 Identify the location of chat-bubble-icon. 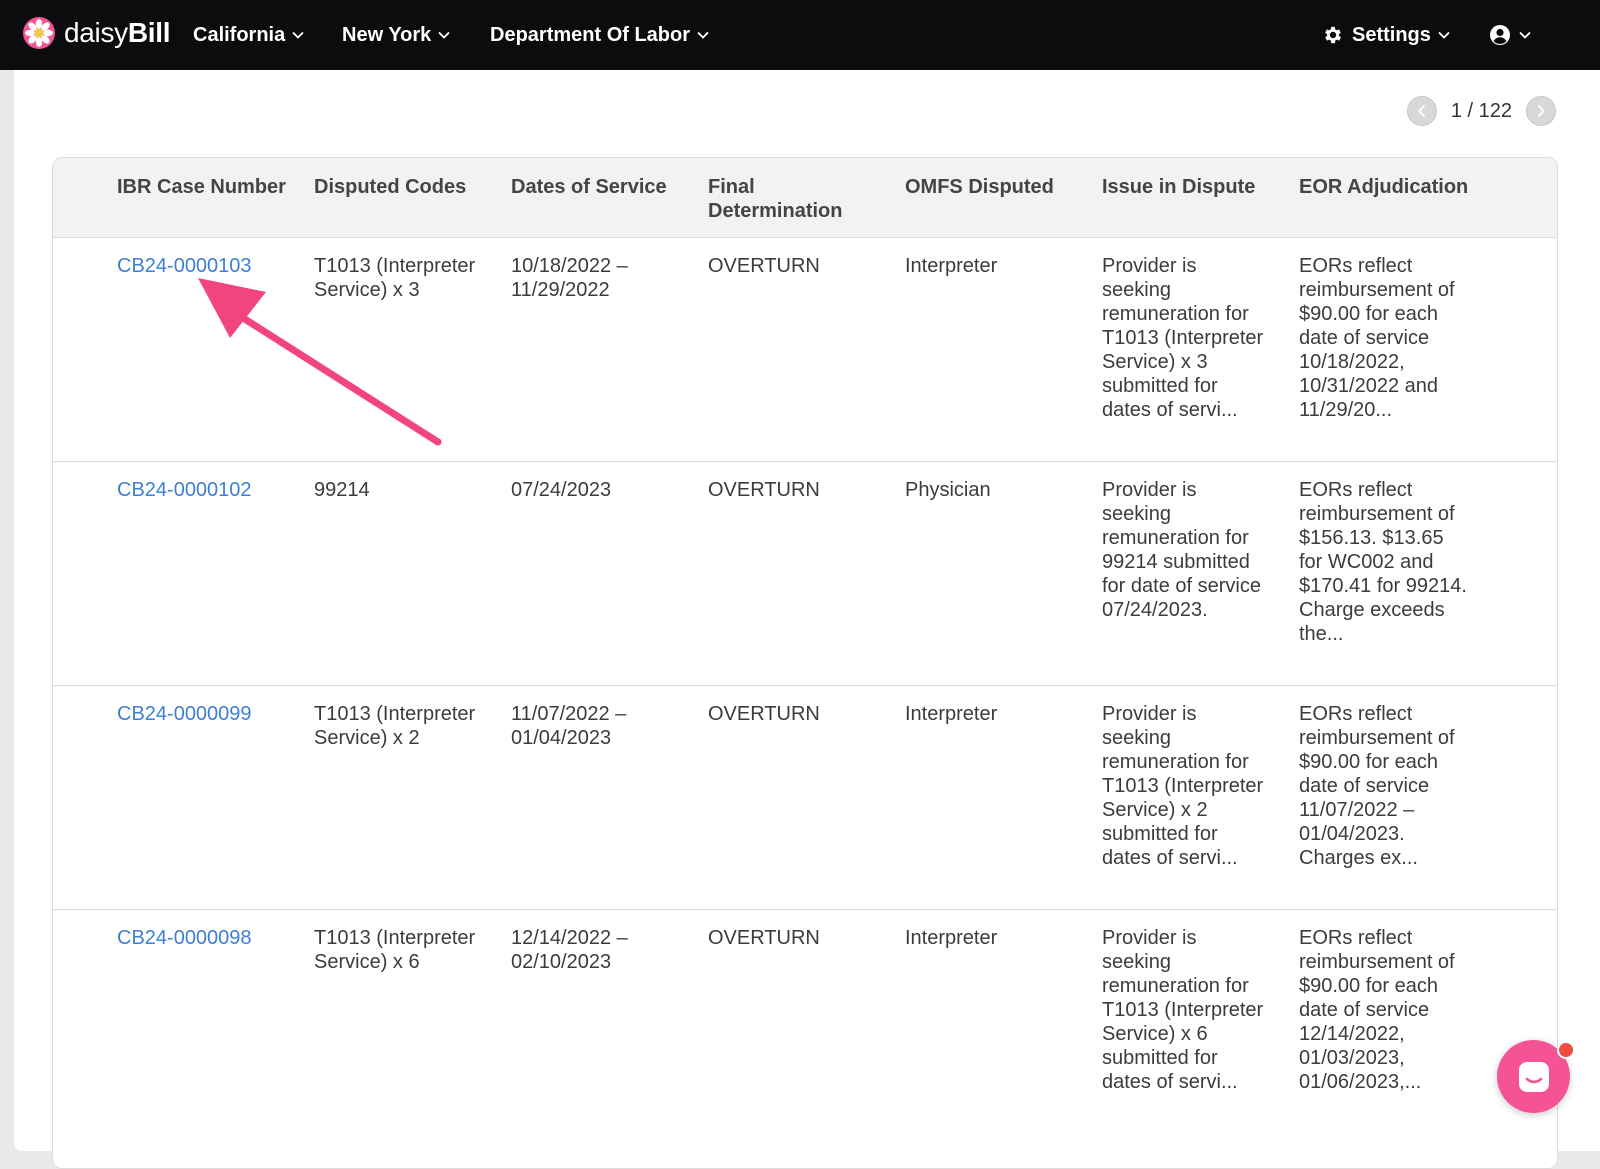
(1533, 1076).